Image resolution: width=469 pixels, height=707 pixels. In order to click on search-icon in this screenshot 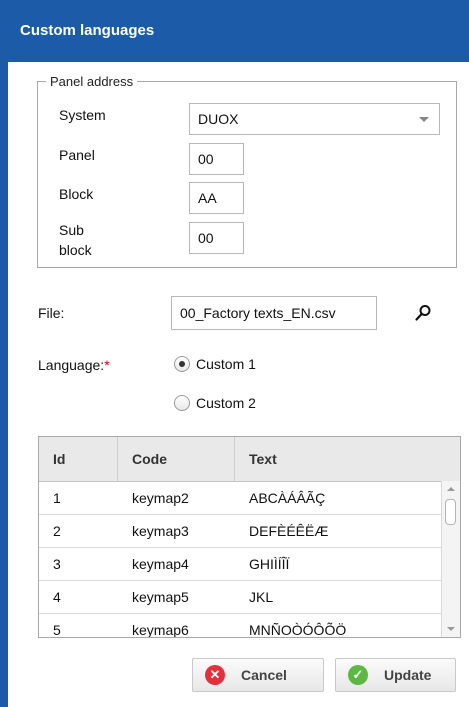, I will do `click(423, 313)`.